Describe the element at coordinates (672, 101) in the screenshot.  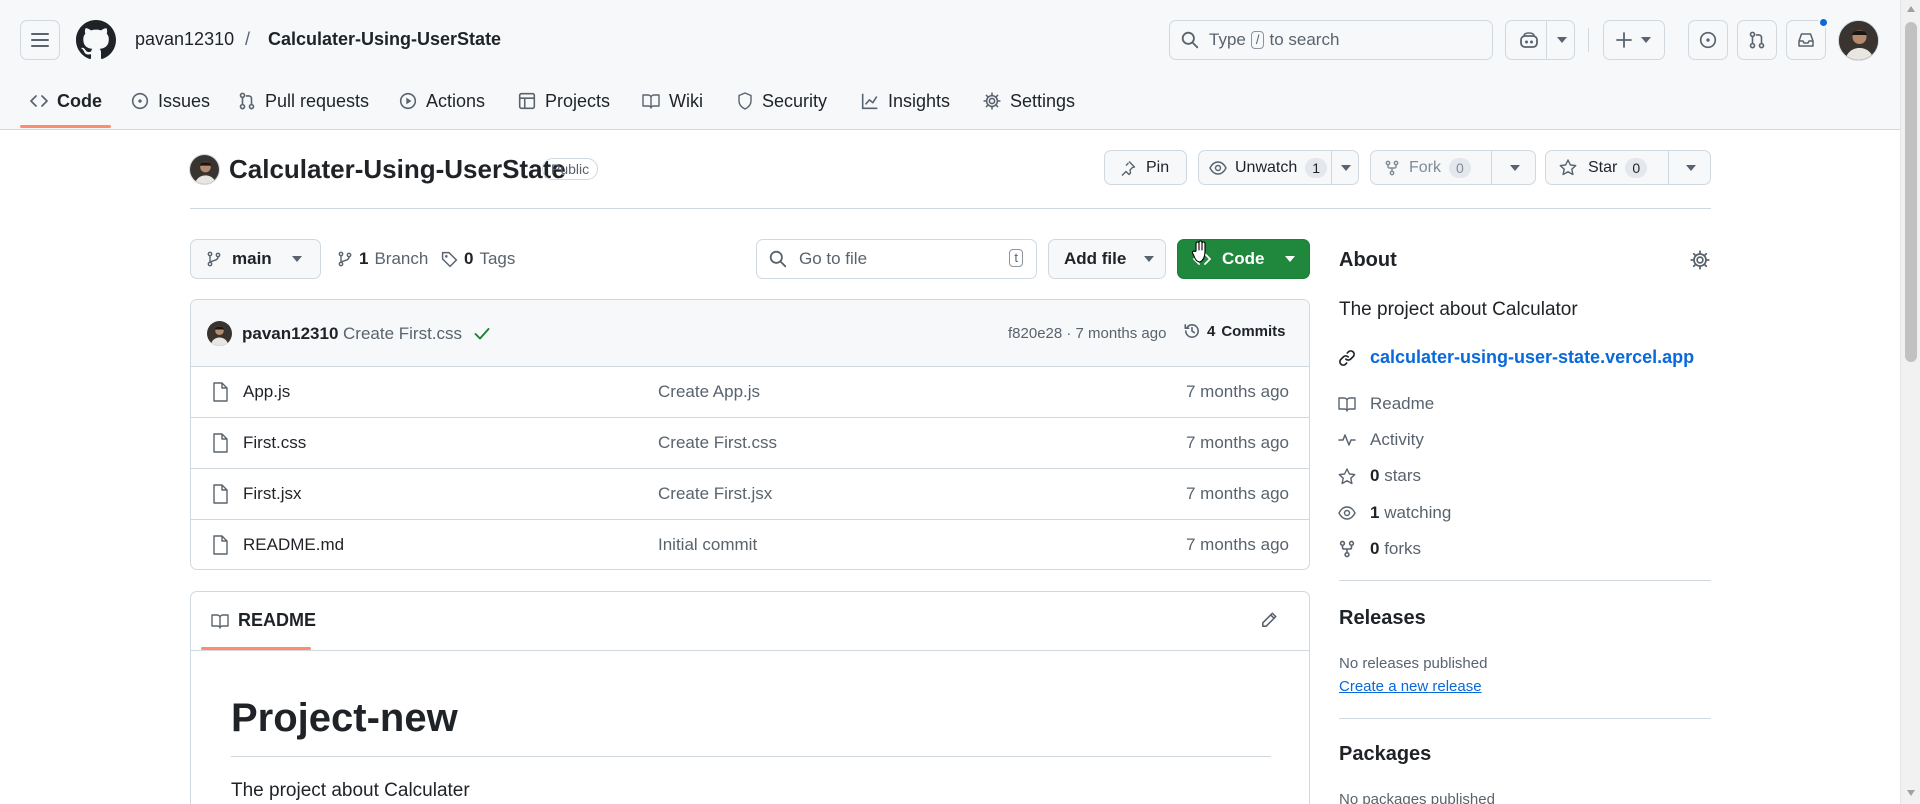
I see `tab-wiki: Wiki` at that location.